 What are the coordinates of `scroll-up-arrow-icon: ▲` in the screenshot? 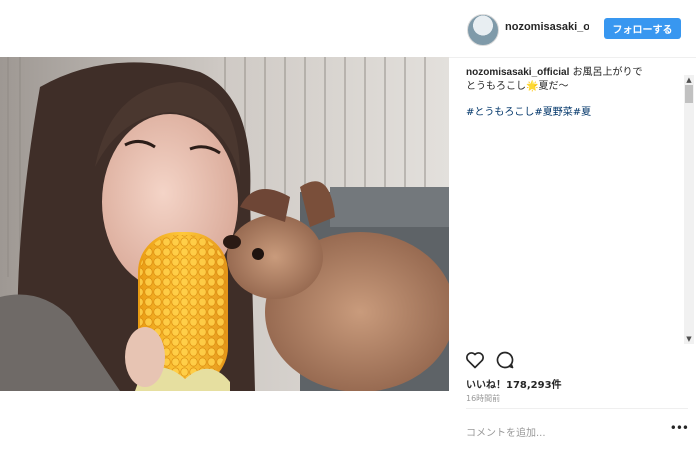 It's located at (689, 80).